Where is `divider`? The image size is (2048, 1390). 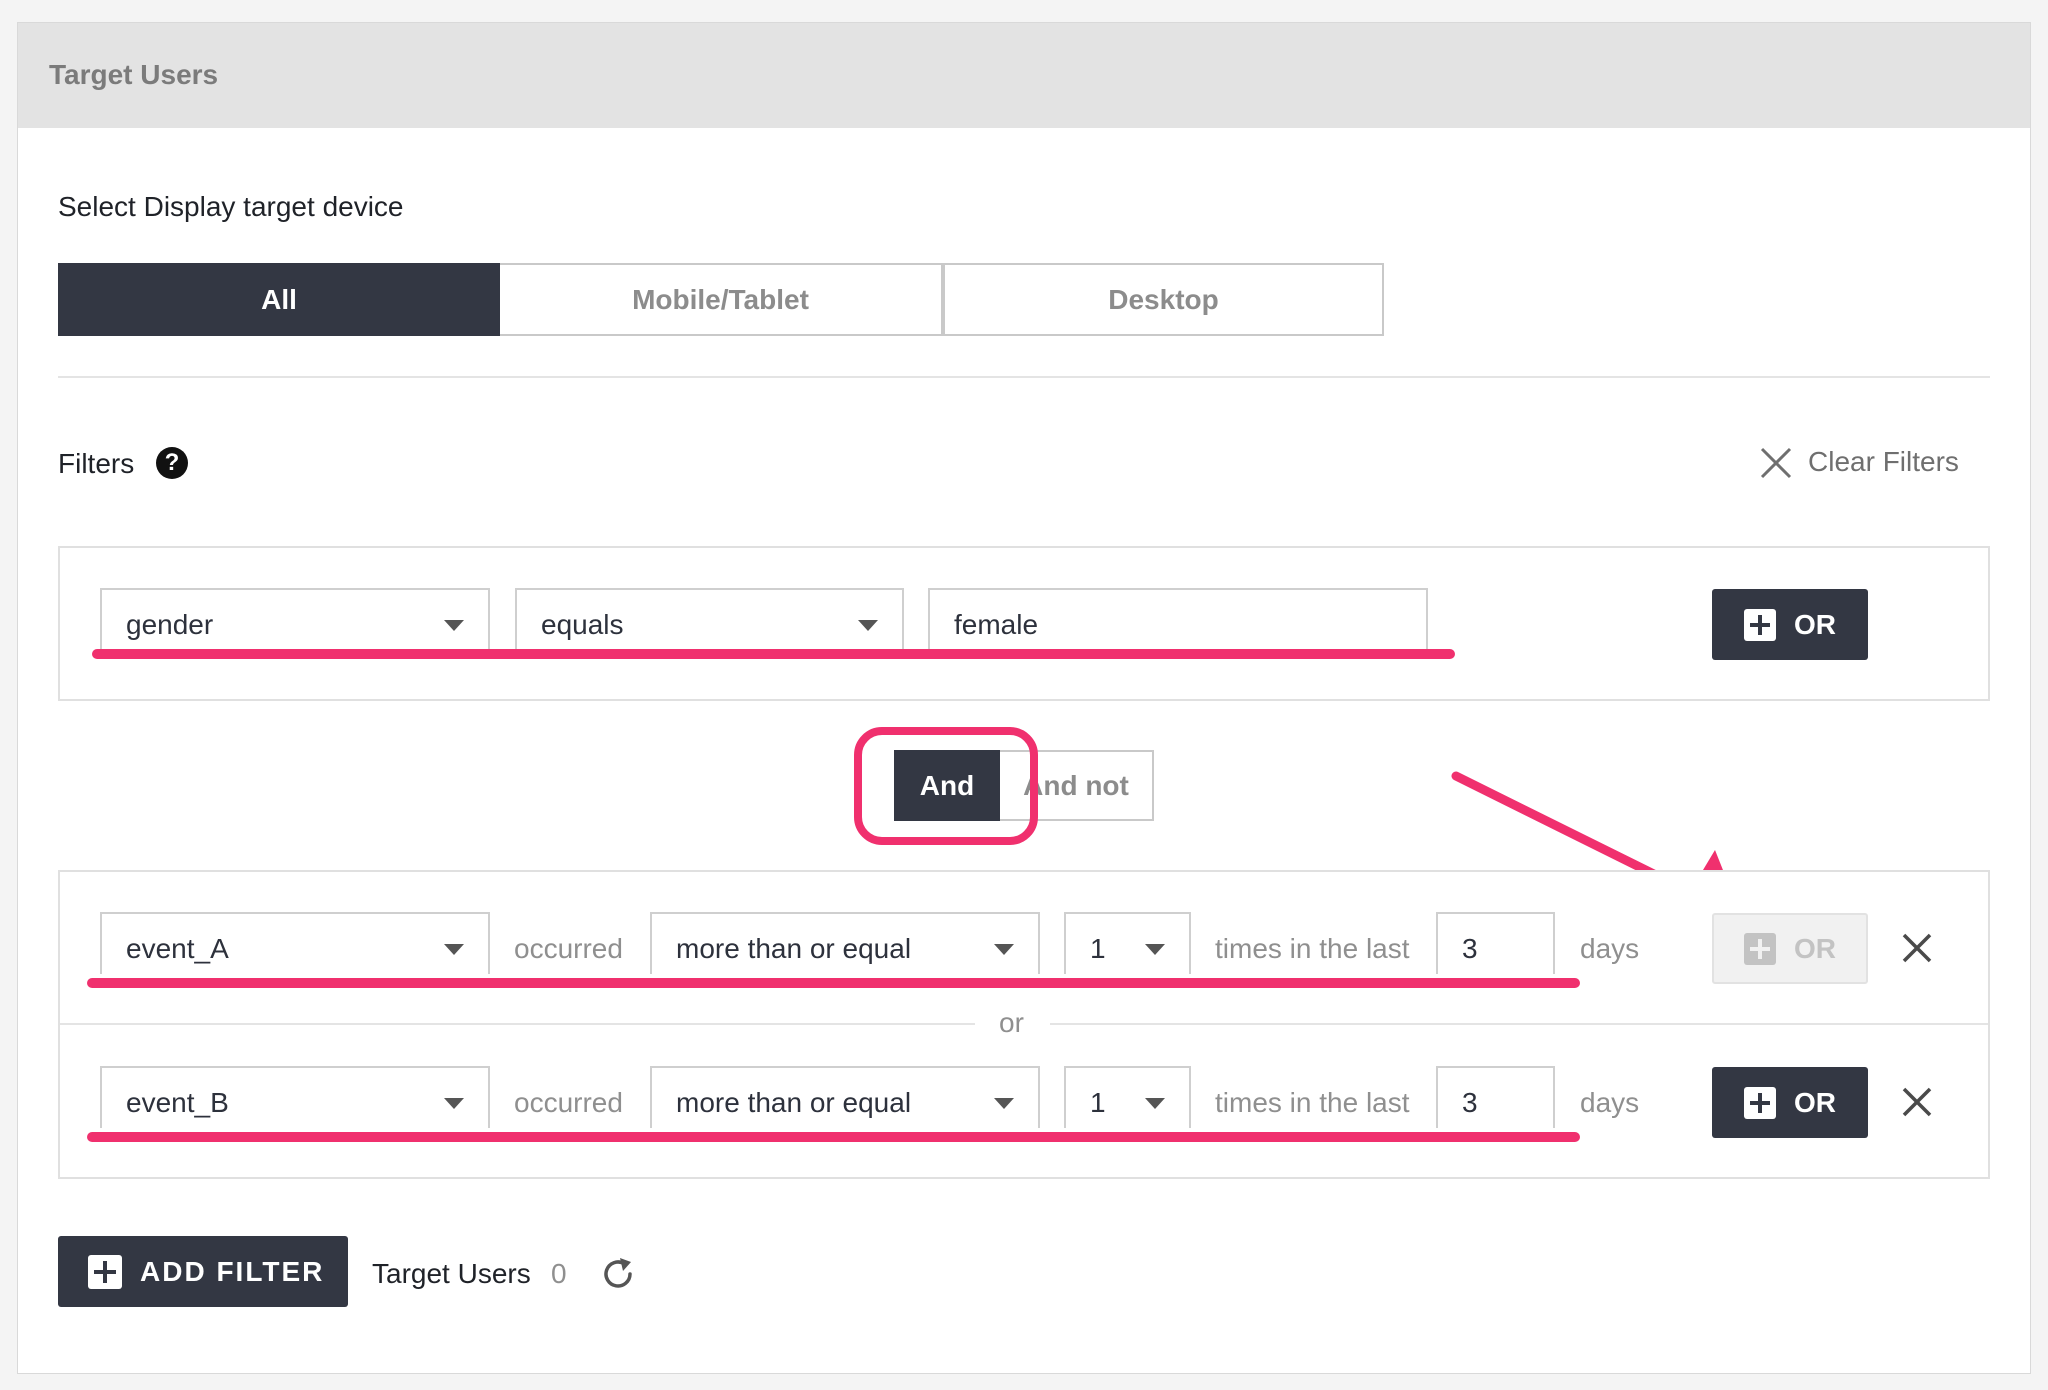 divider is located at coordinates (1024, 377).